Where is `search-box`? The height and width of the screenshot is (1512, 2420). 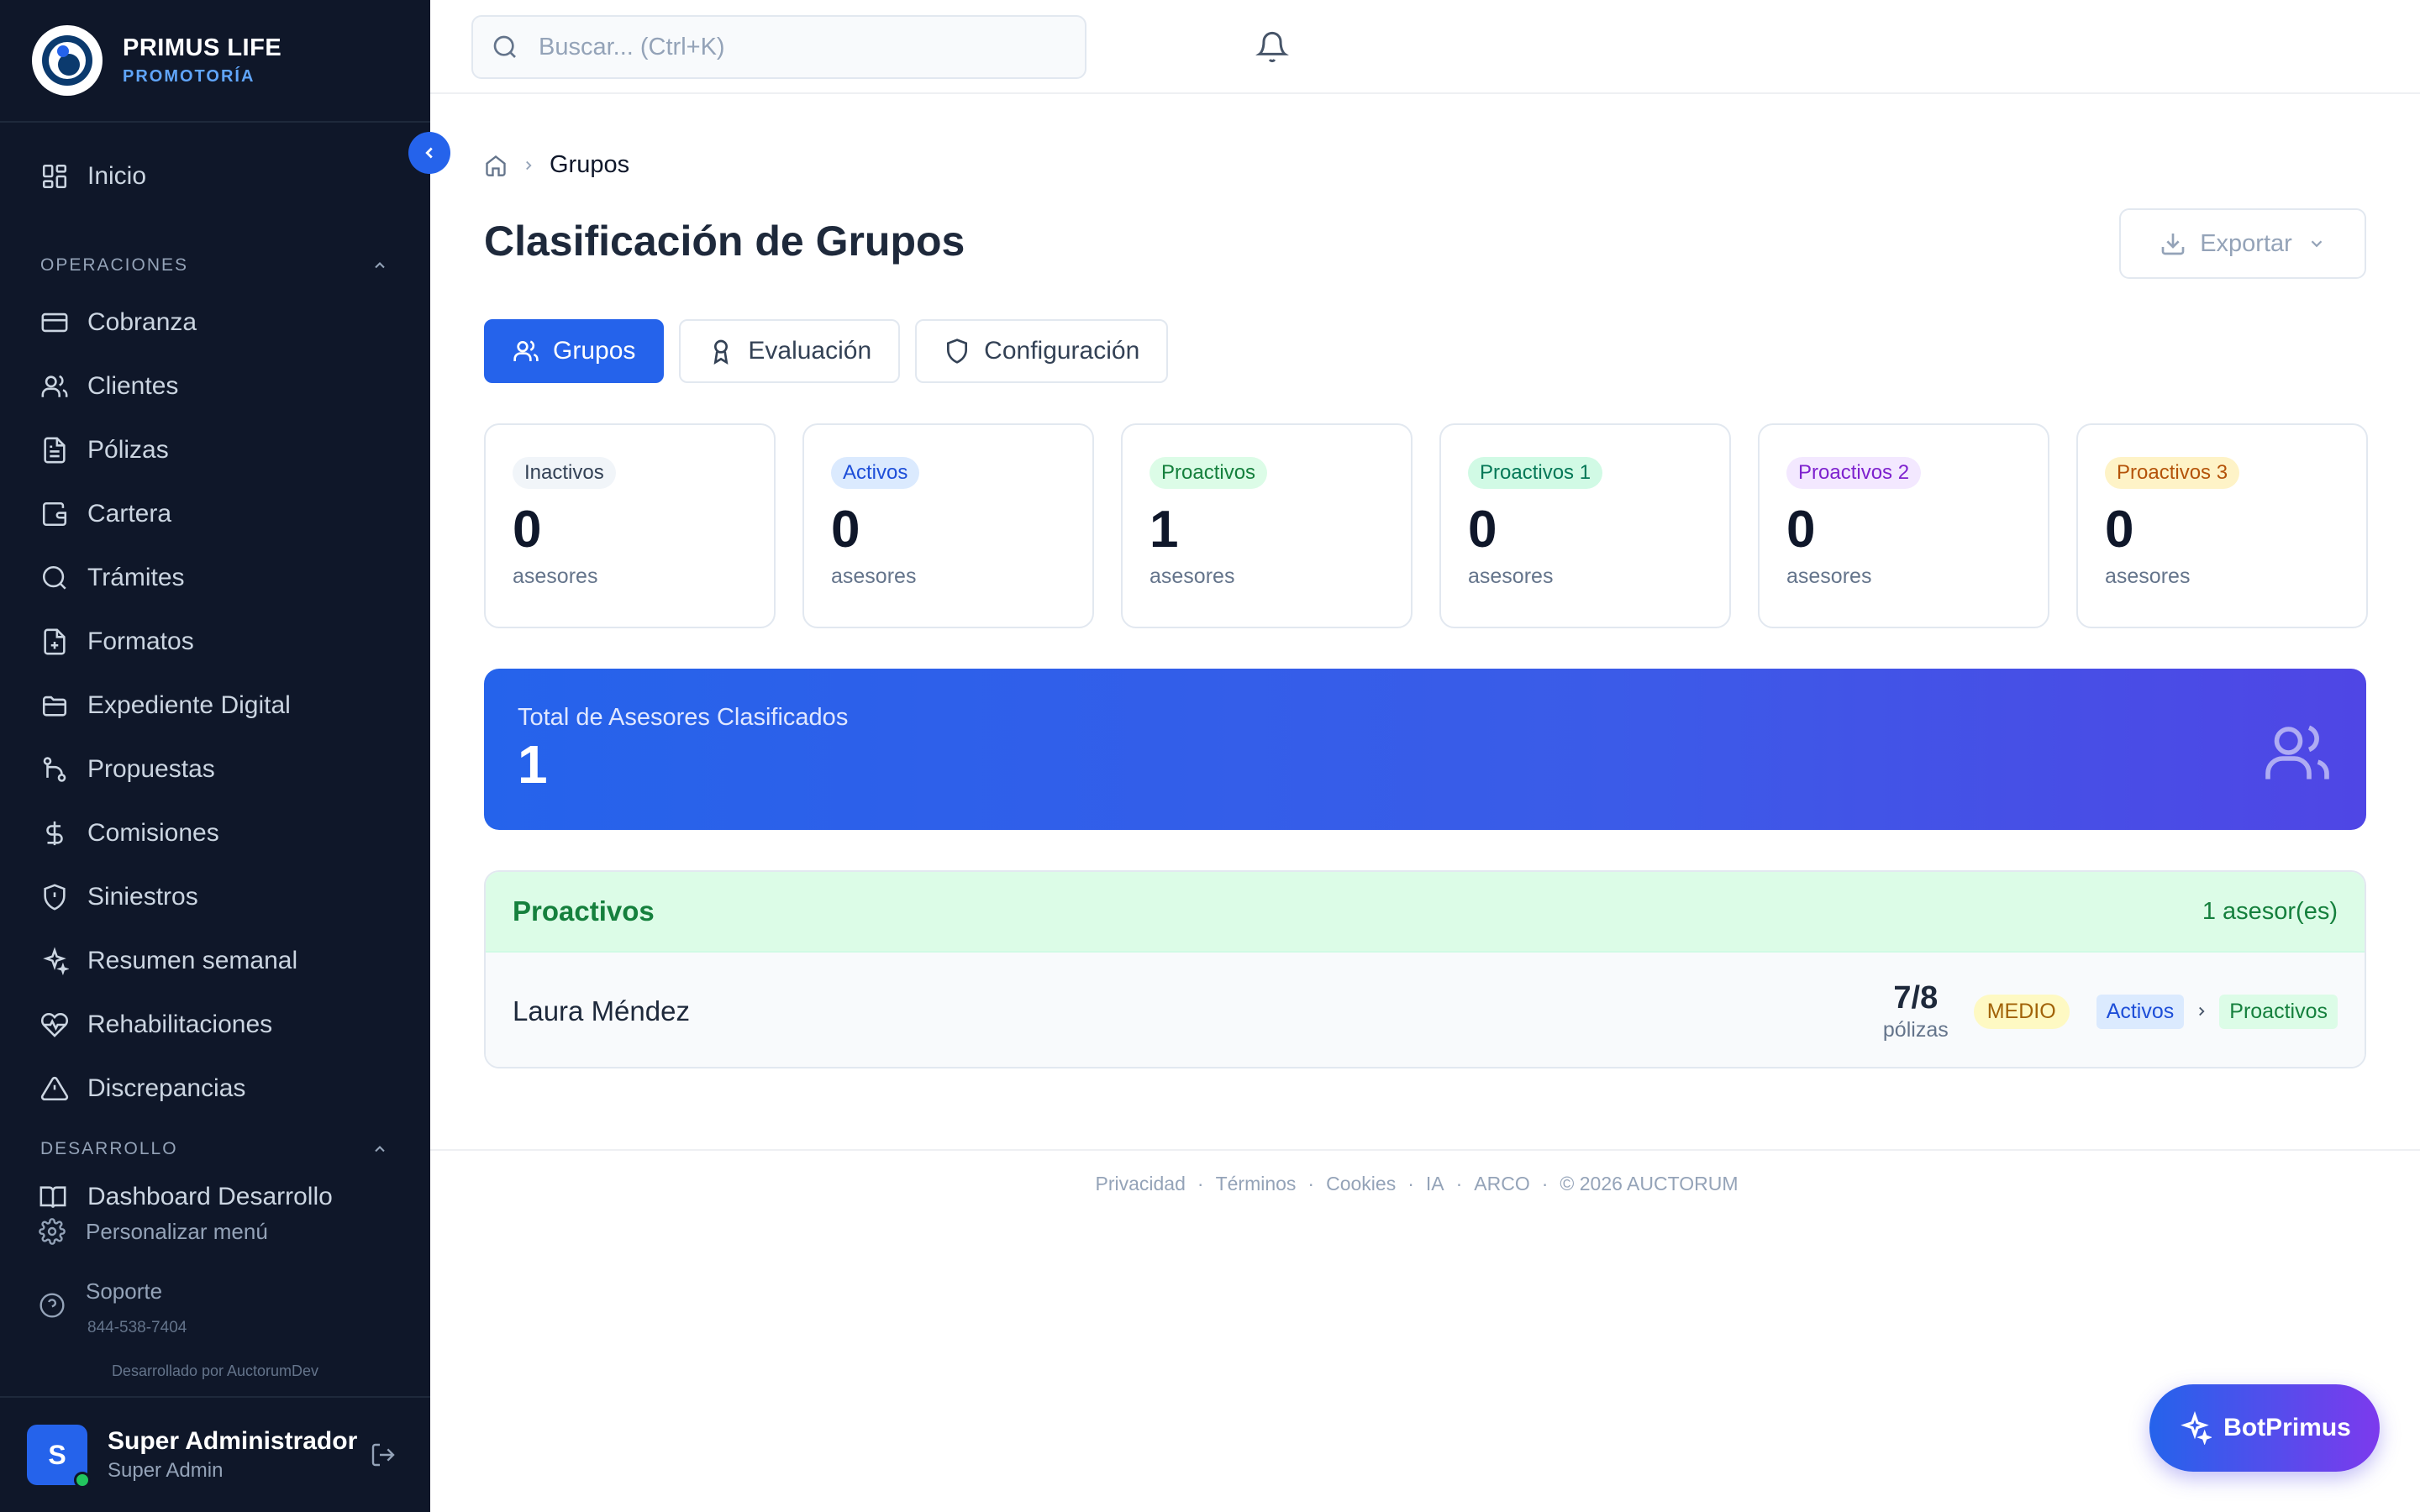
search-box is located at coordinates (779, 47).